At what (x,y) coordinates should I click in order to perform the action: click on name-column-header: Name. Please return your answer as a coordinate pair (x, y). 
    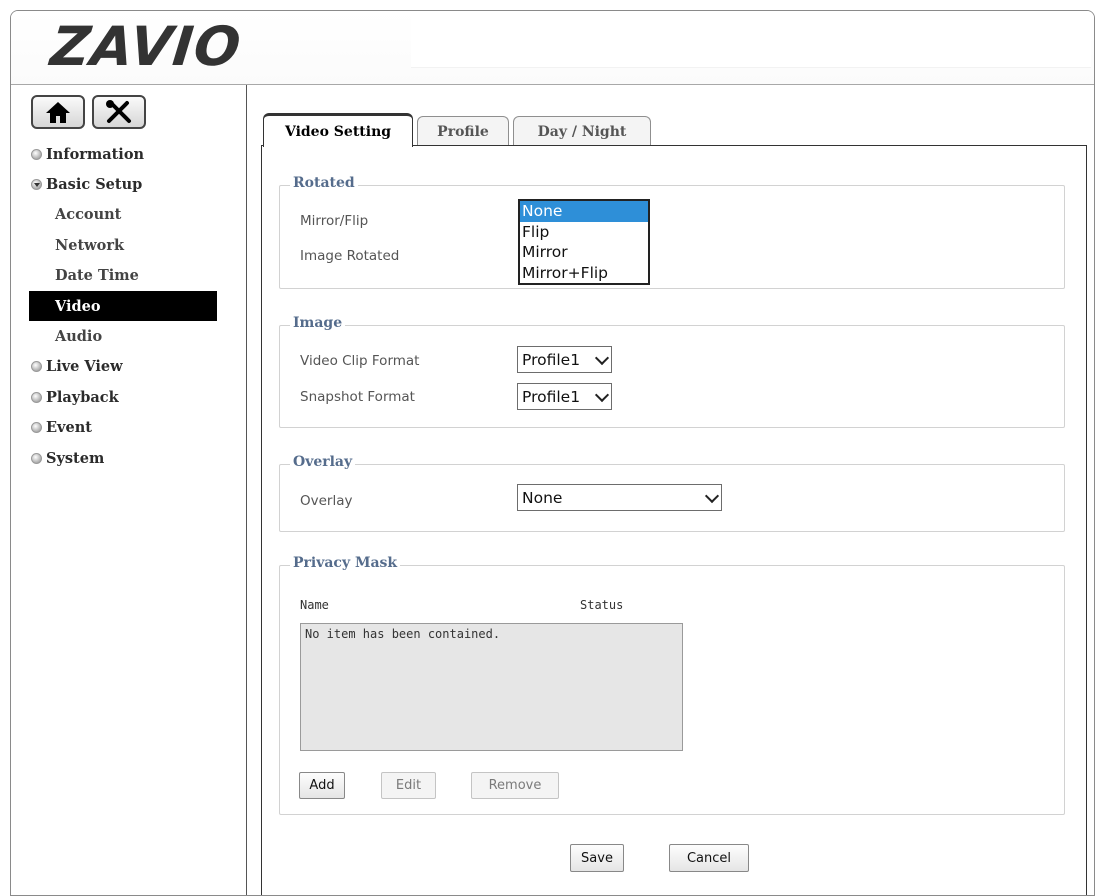
    Looking at the image, I should click on (314, 605).